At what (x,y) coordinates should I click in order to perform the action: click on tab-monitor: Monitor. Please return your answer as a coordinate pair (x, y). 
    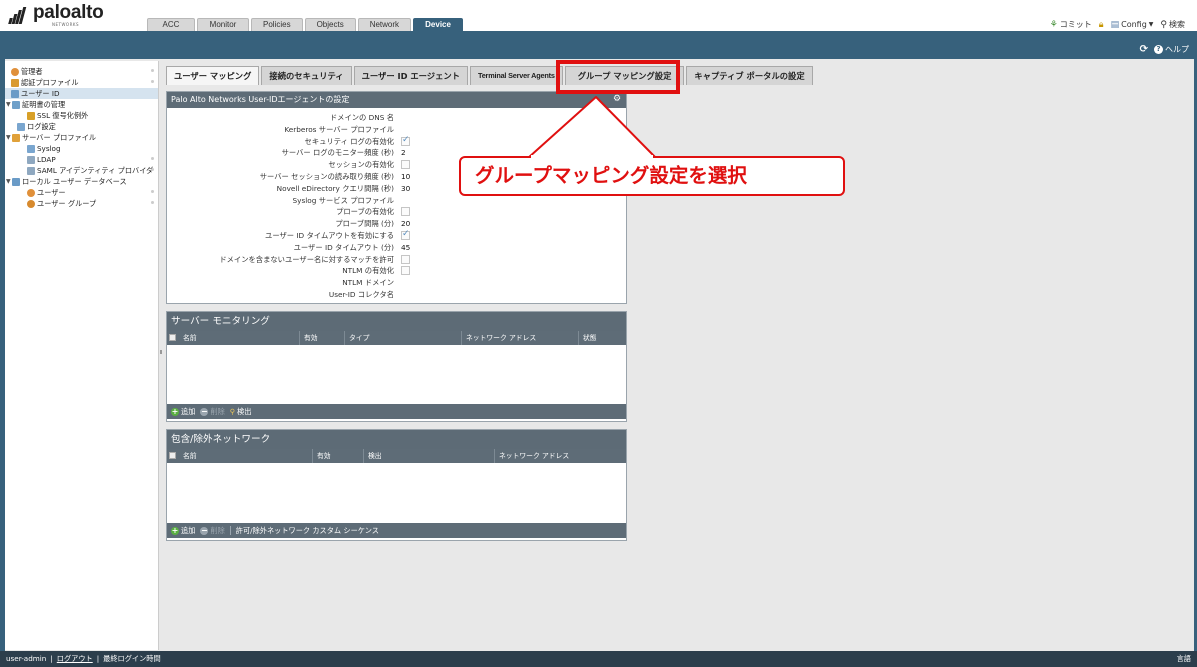
    Looking at the image, I should click on (223, 24).